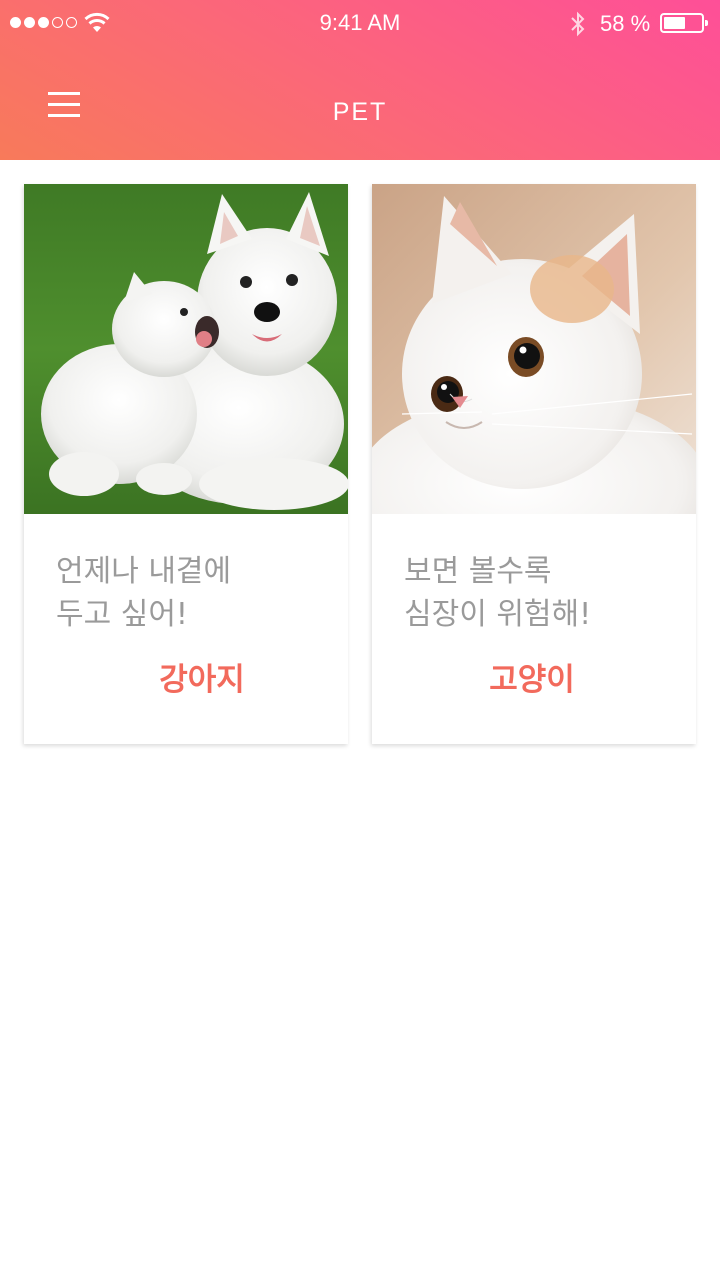  Describe the element at coordinates (498, 593) in the screenshot. I see `cat-description: 보면 볼수록 심장이 위험해!` at that location.